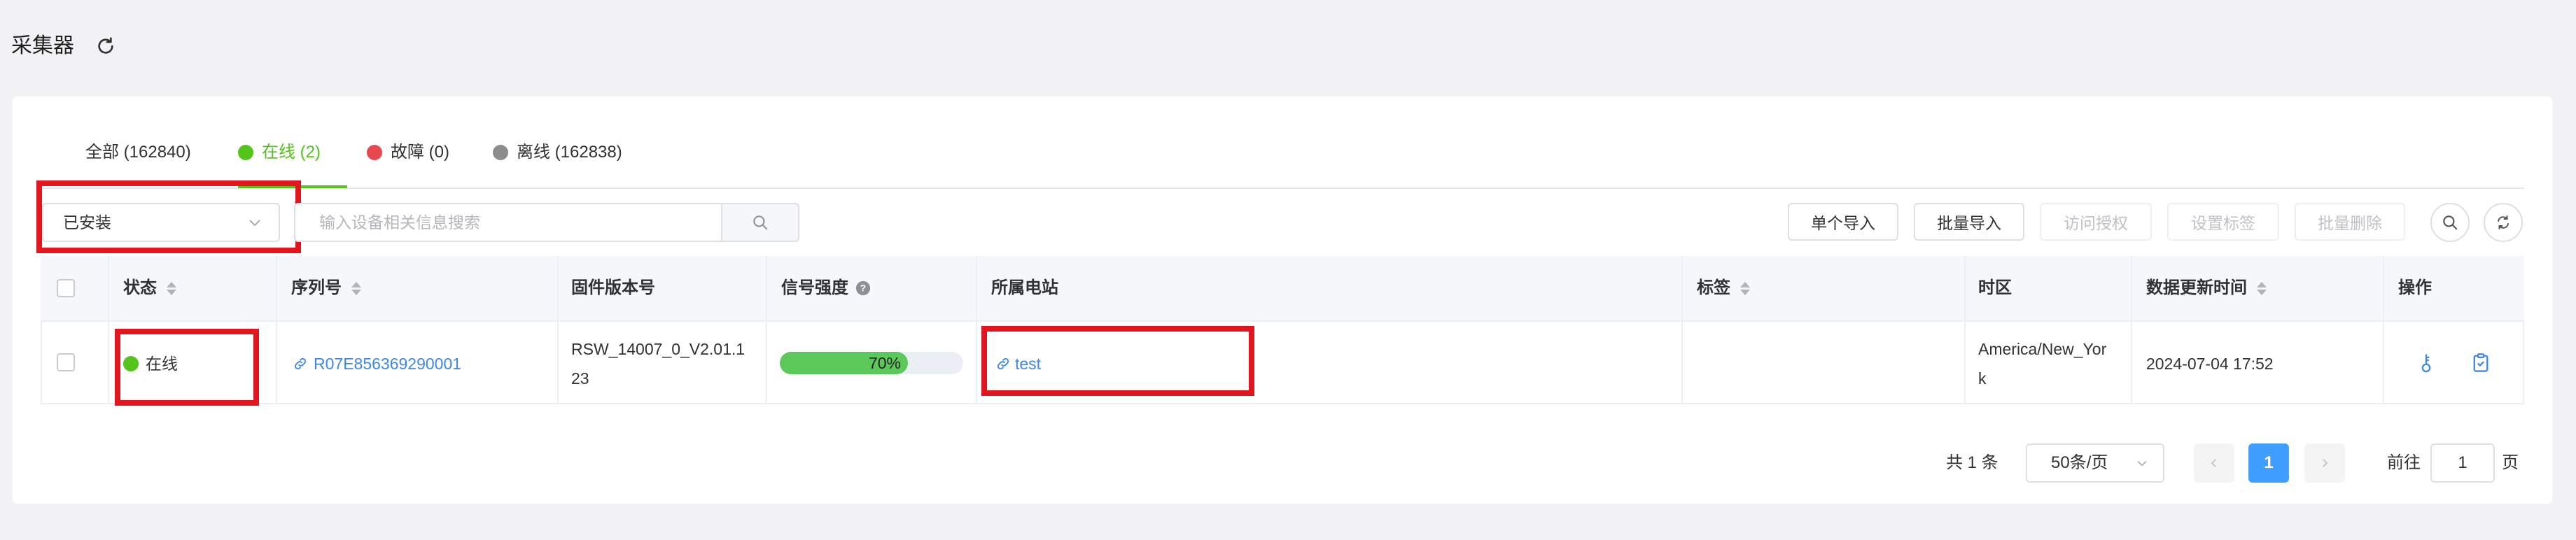 This screenshot has width=2576, height=540. What do you see at coordinates (2268, 463) in the screenshot?
I see `page-button-1: 1` at bounding box center [2268, 463].